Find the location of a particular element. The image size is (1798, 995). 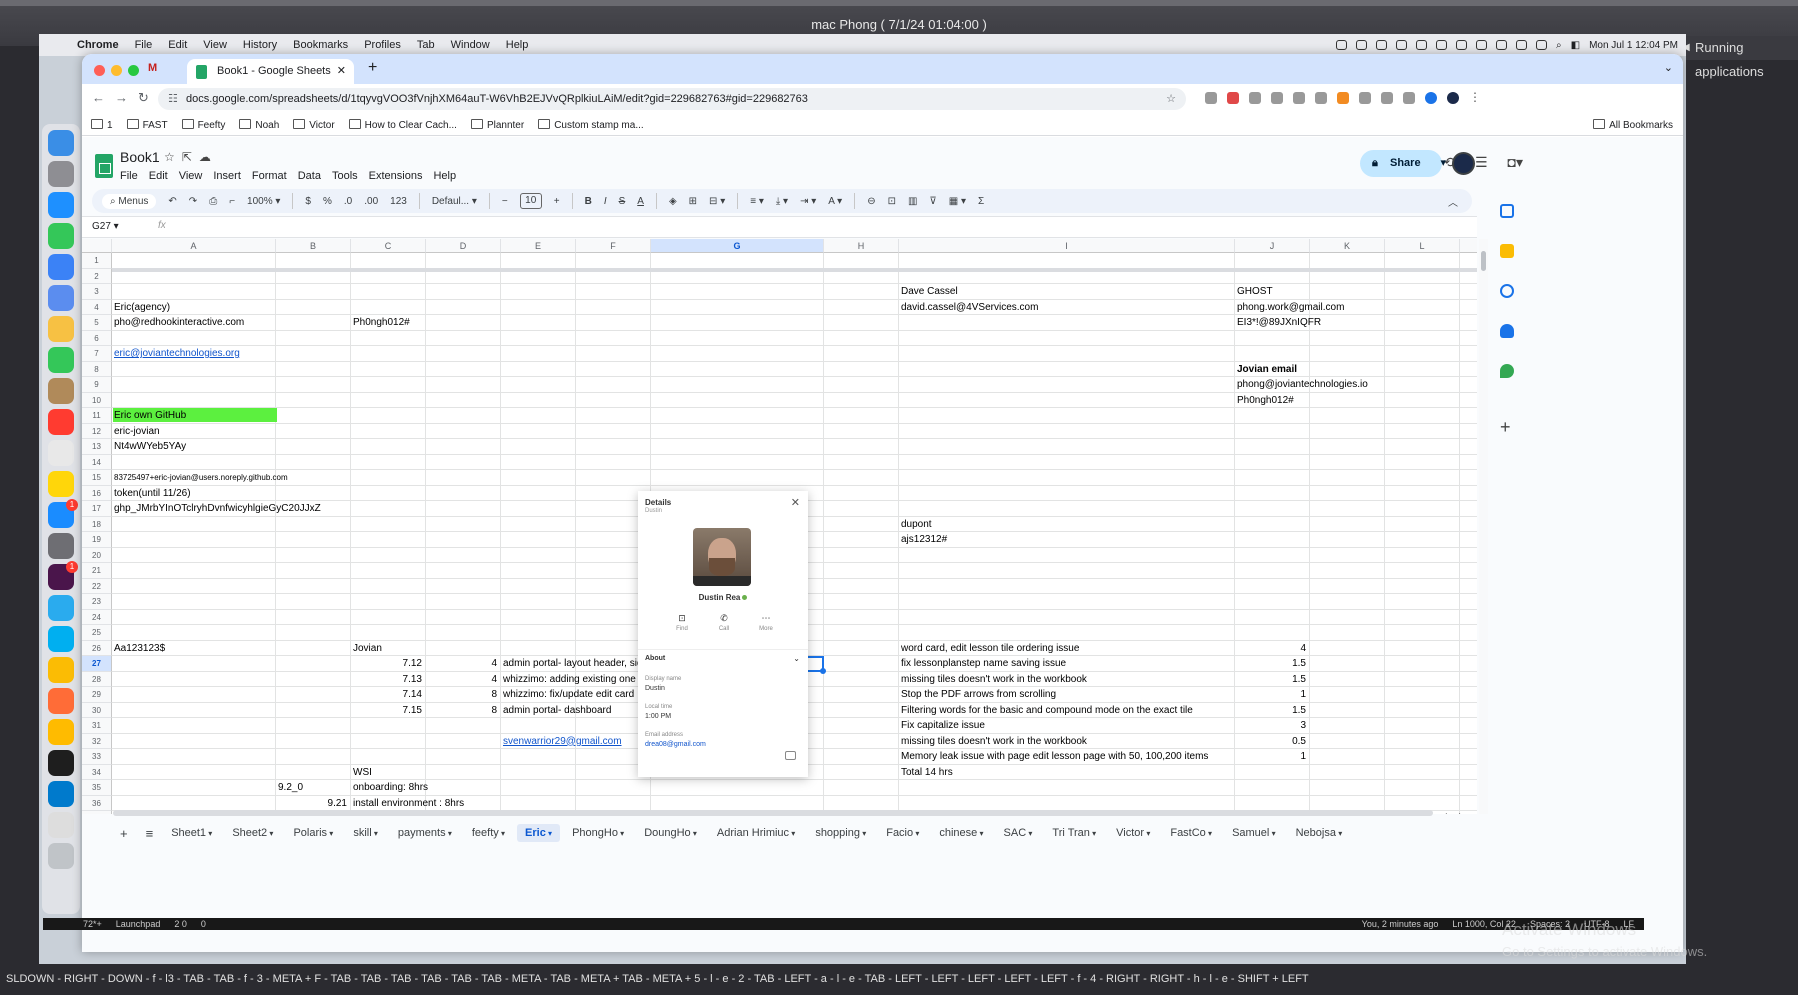

preview-icon is located at coordinates (61, 825).